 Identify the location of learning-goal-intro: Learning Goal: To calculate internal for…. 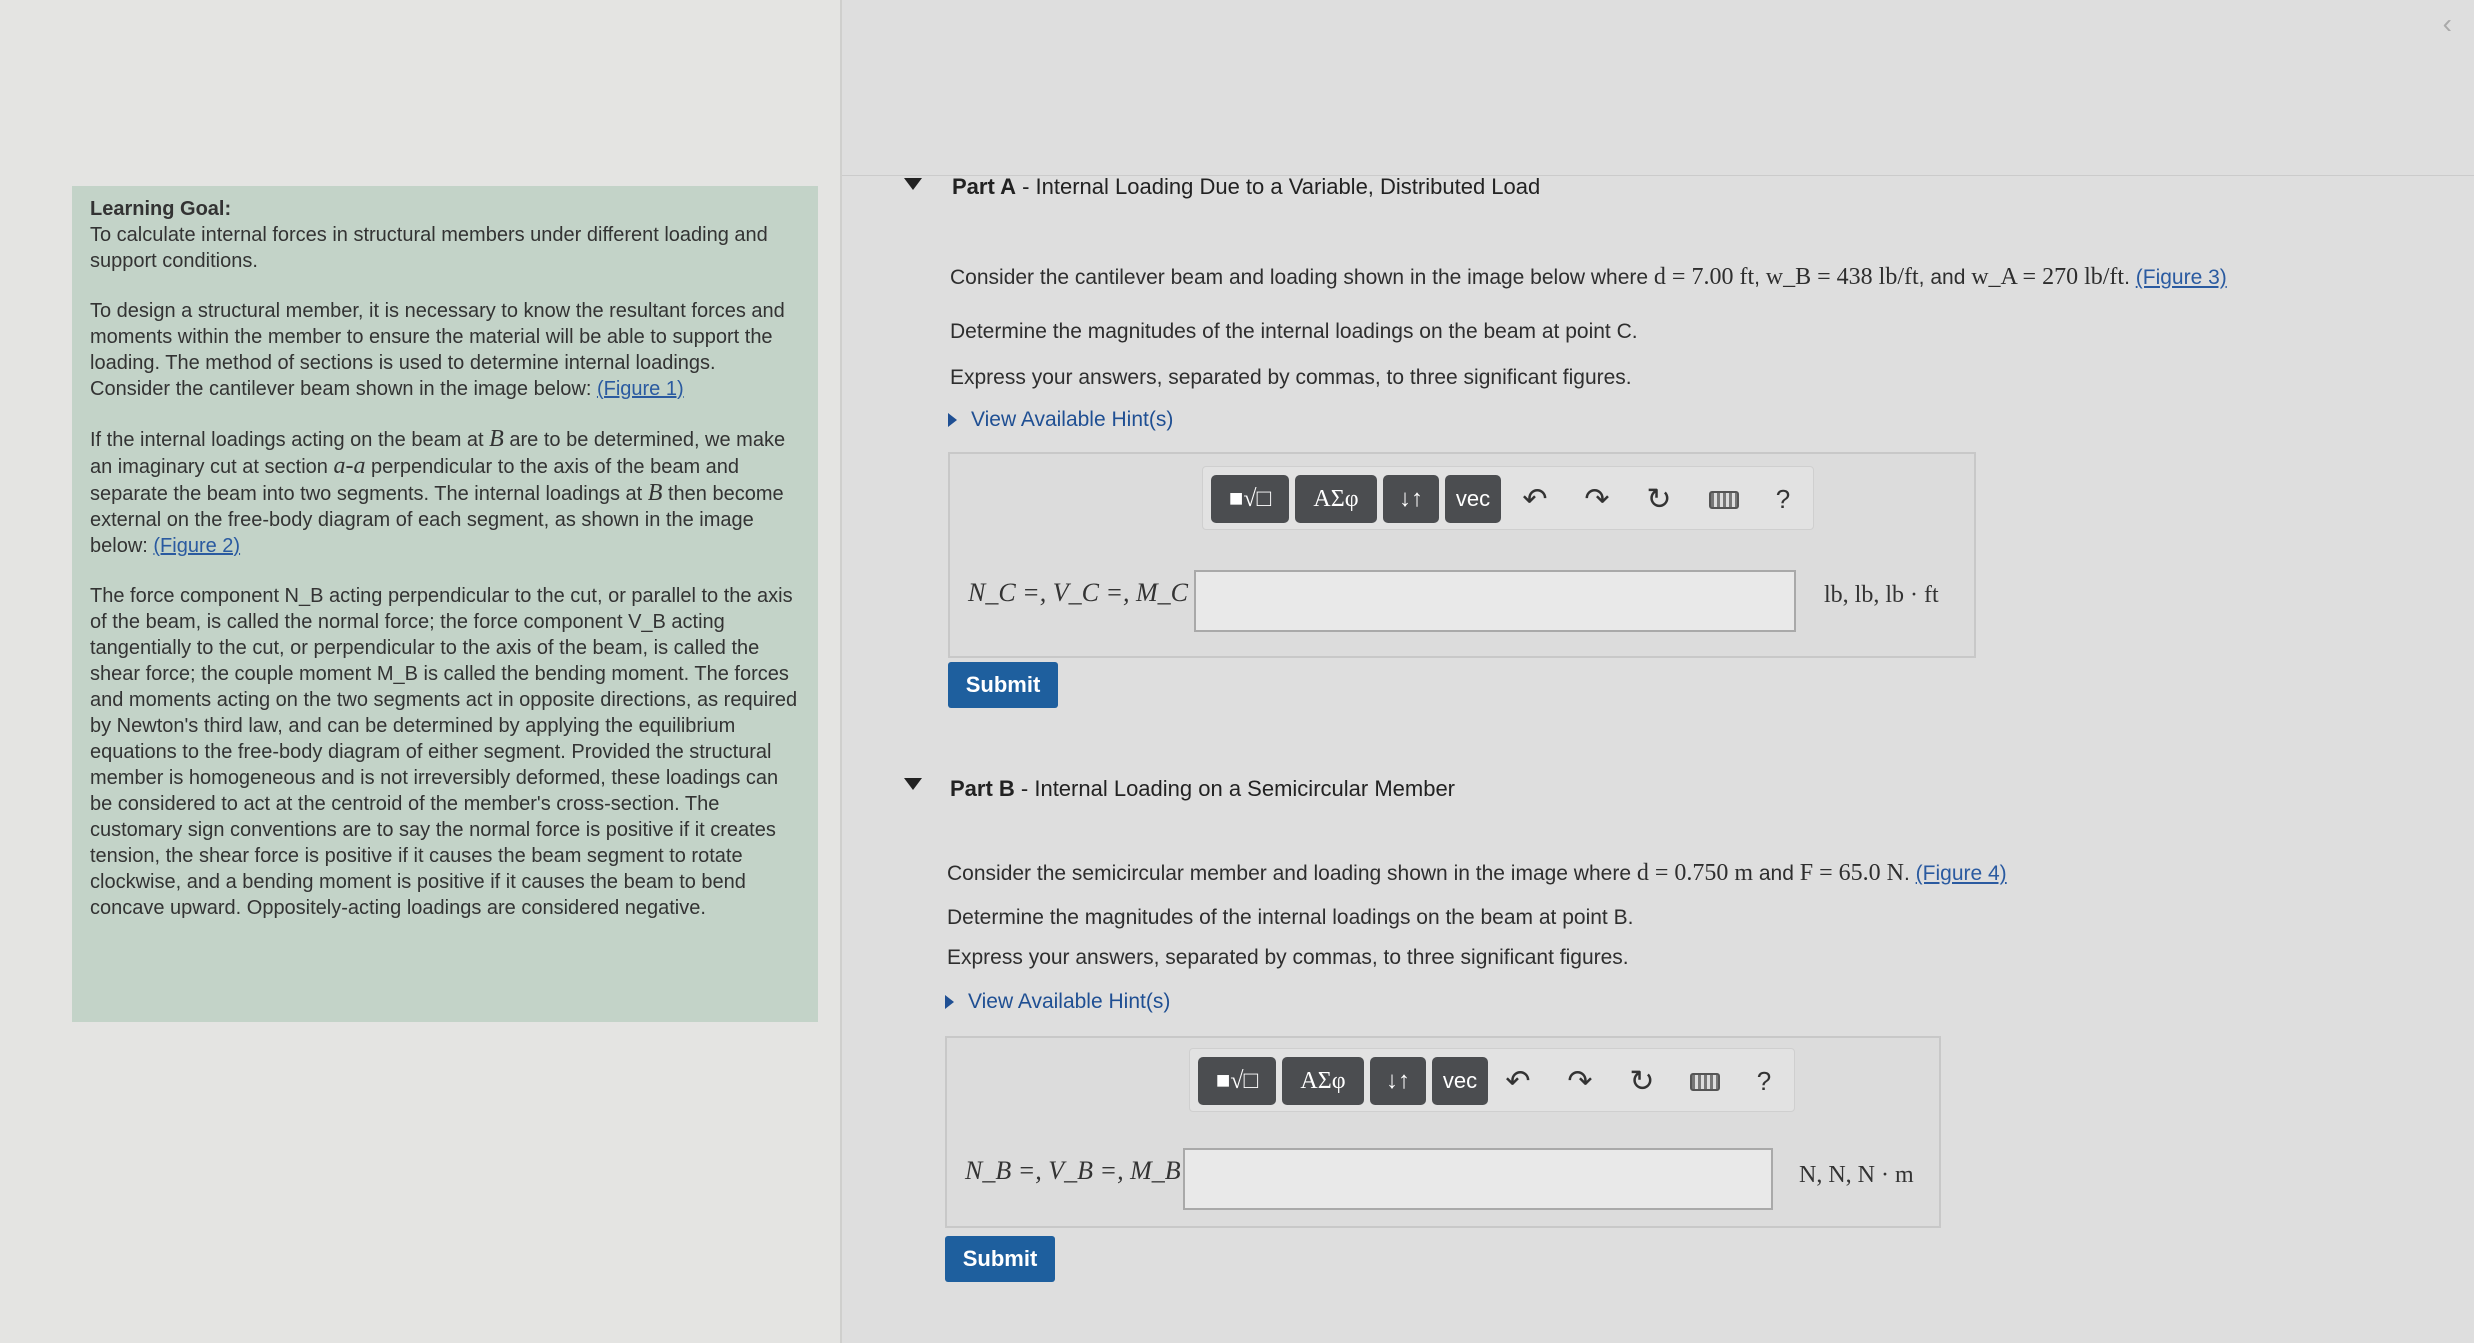
(445, 235).